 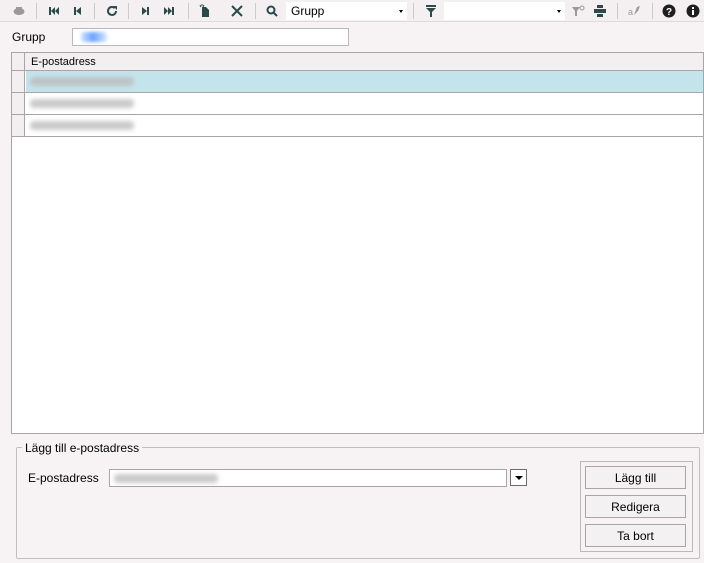 What do you see at coordinates (18, 61) in the screenshot?
I see `grid-corner` at bounding box center [18, 61].